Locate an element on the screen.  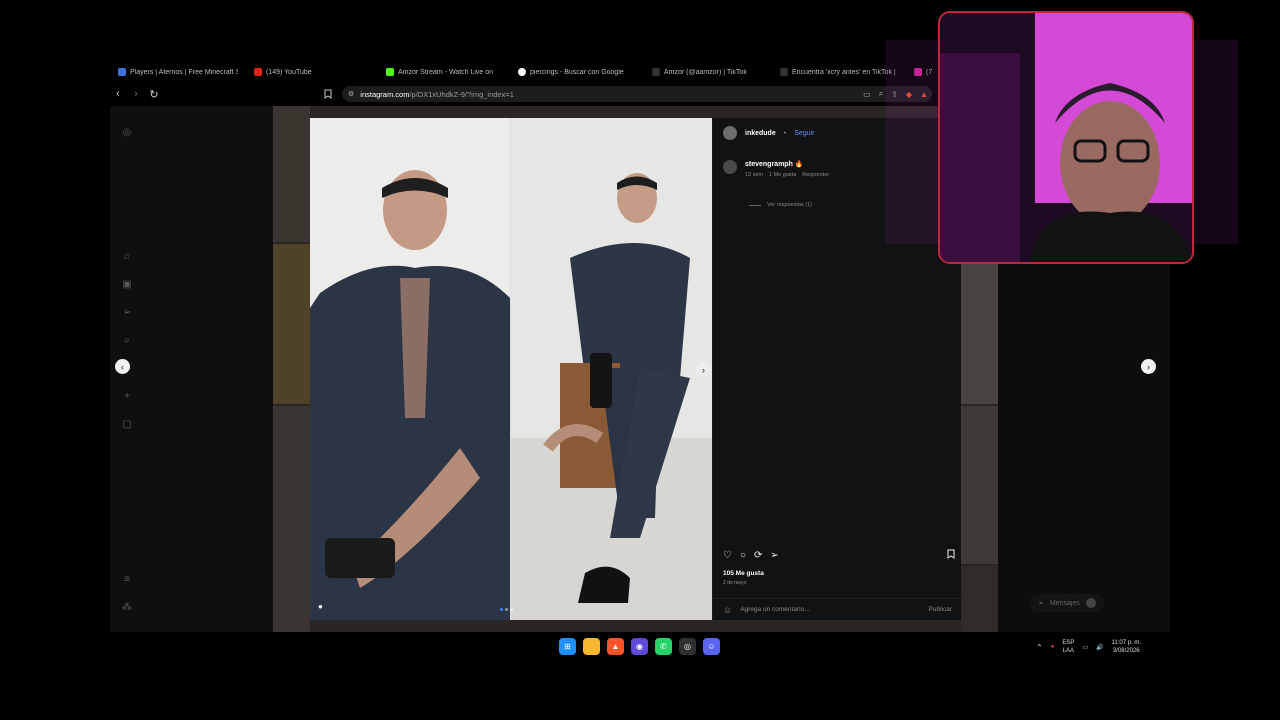
messages-label: Mensajes is located at coordinates (1064, 603).